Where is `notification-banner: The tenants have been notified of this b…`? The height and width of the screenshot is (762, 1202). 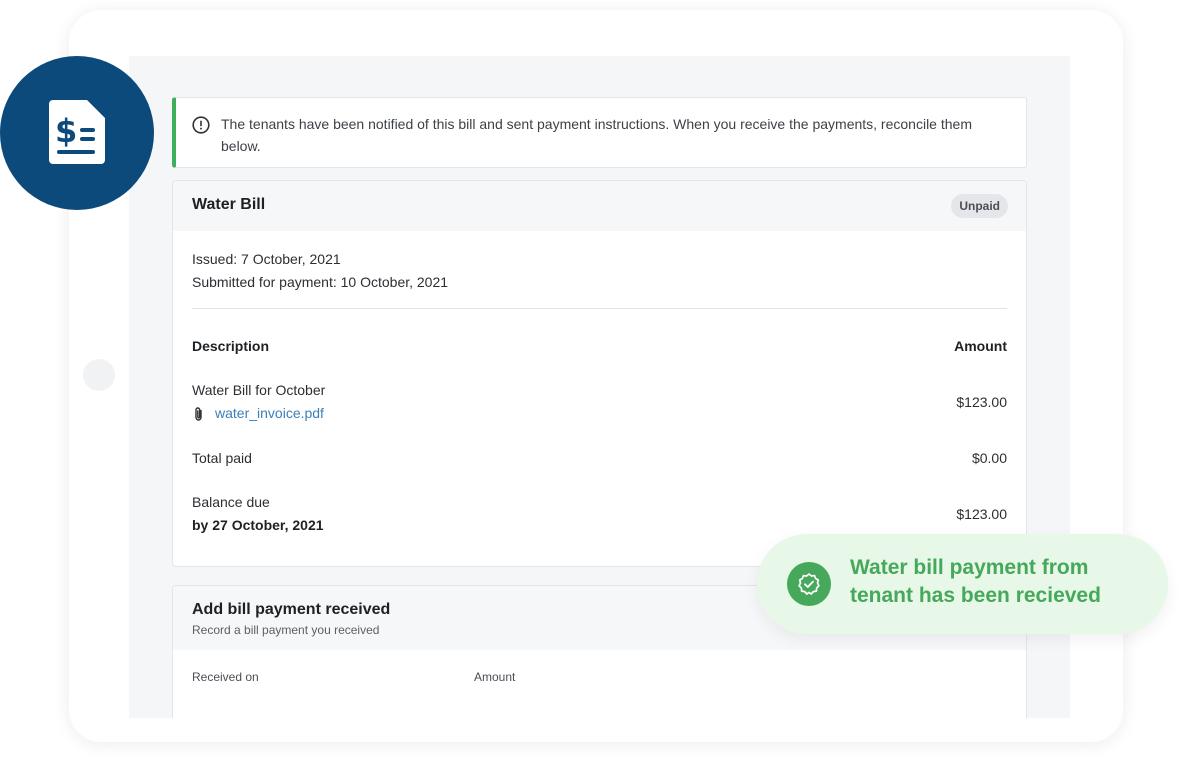
notification-banner: The tenants have been notified of this b… is located at coordinates (599, 132).